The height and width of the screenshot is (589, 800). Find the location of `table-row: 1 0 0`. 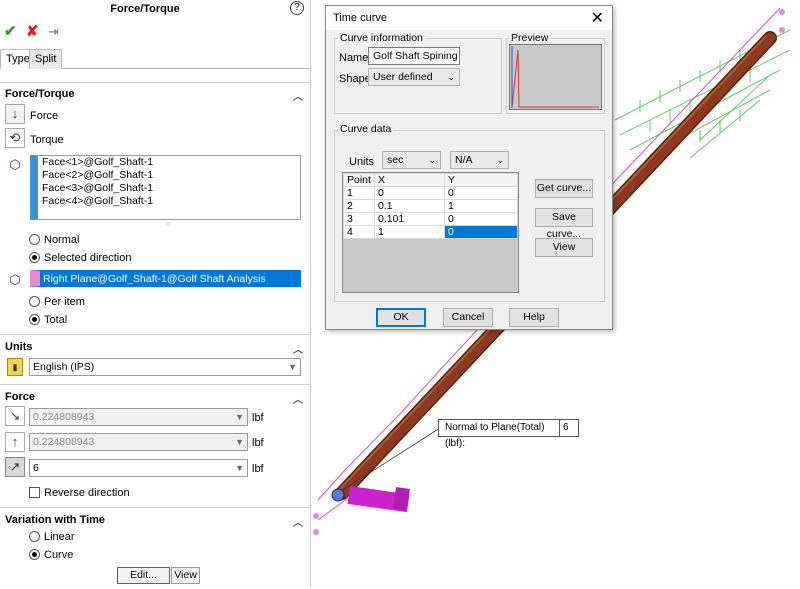

table-row: 1 0 0 is located at coordinates (430, 193).